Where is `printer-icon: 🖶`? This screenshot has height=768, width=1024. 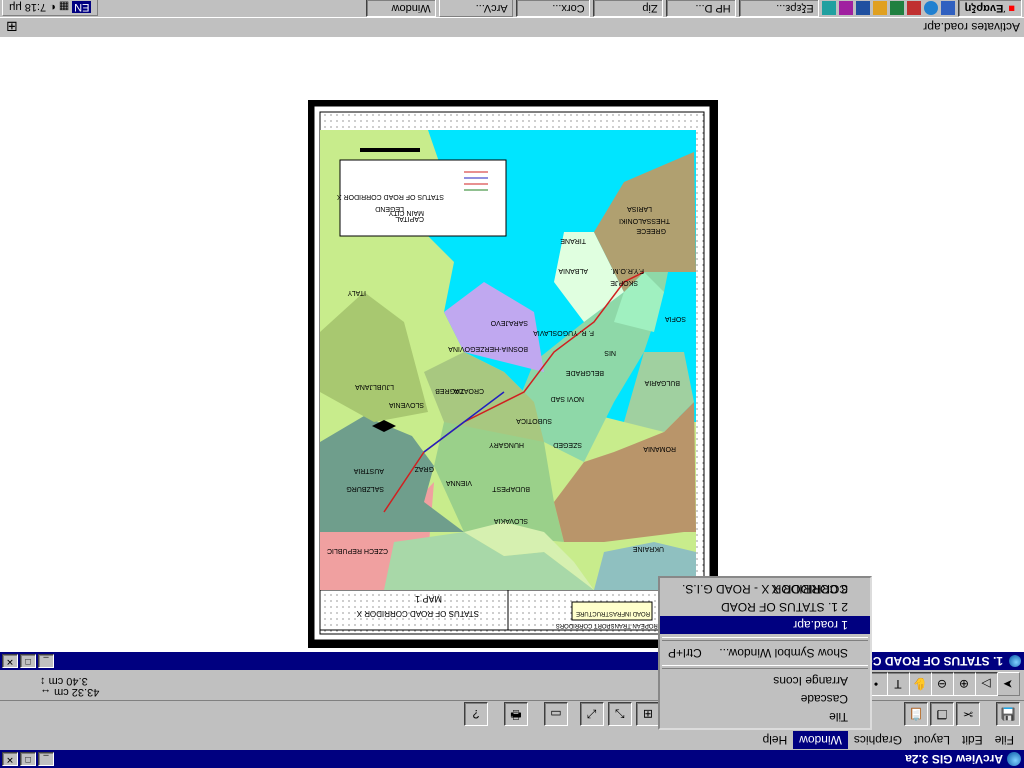
printer-icon: 🖶 is located at coordinates (516, 715).